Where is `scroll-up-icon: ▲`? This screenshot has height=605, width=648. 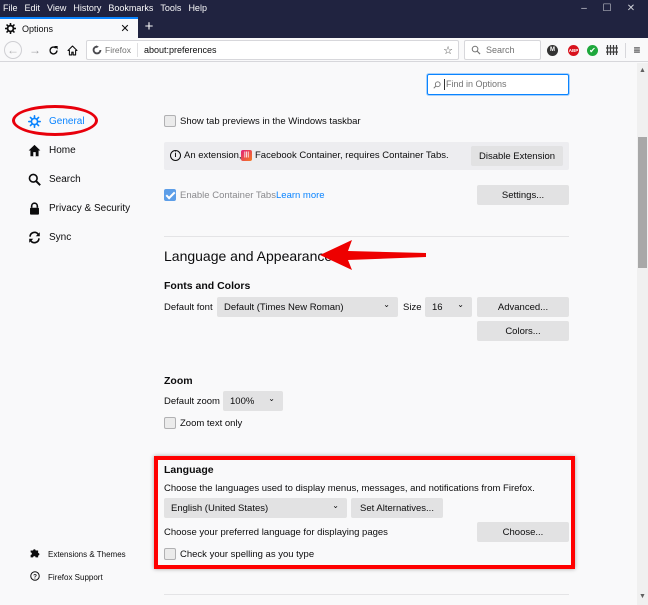 scroll-up-icon: ▲ is located at coordinates (642, 72).